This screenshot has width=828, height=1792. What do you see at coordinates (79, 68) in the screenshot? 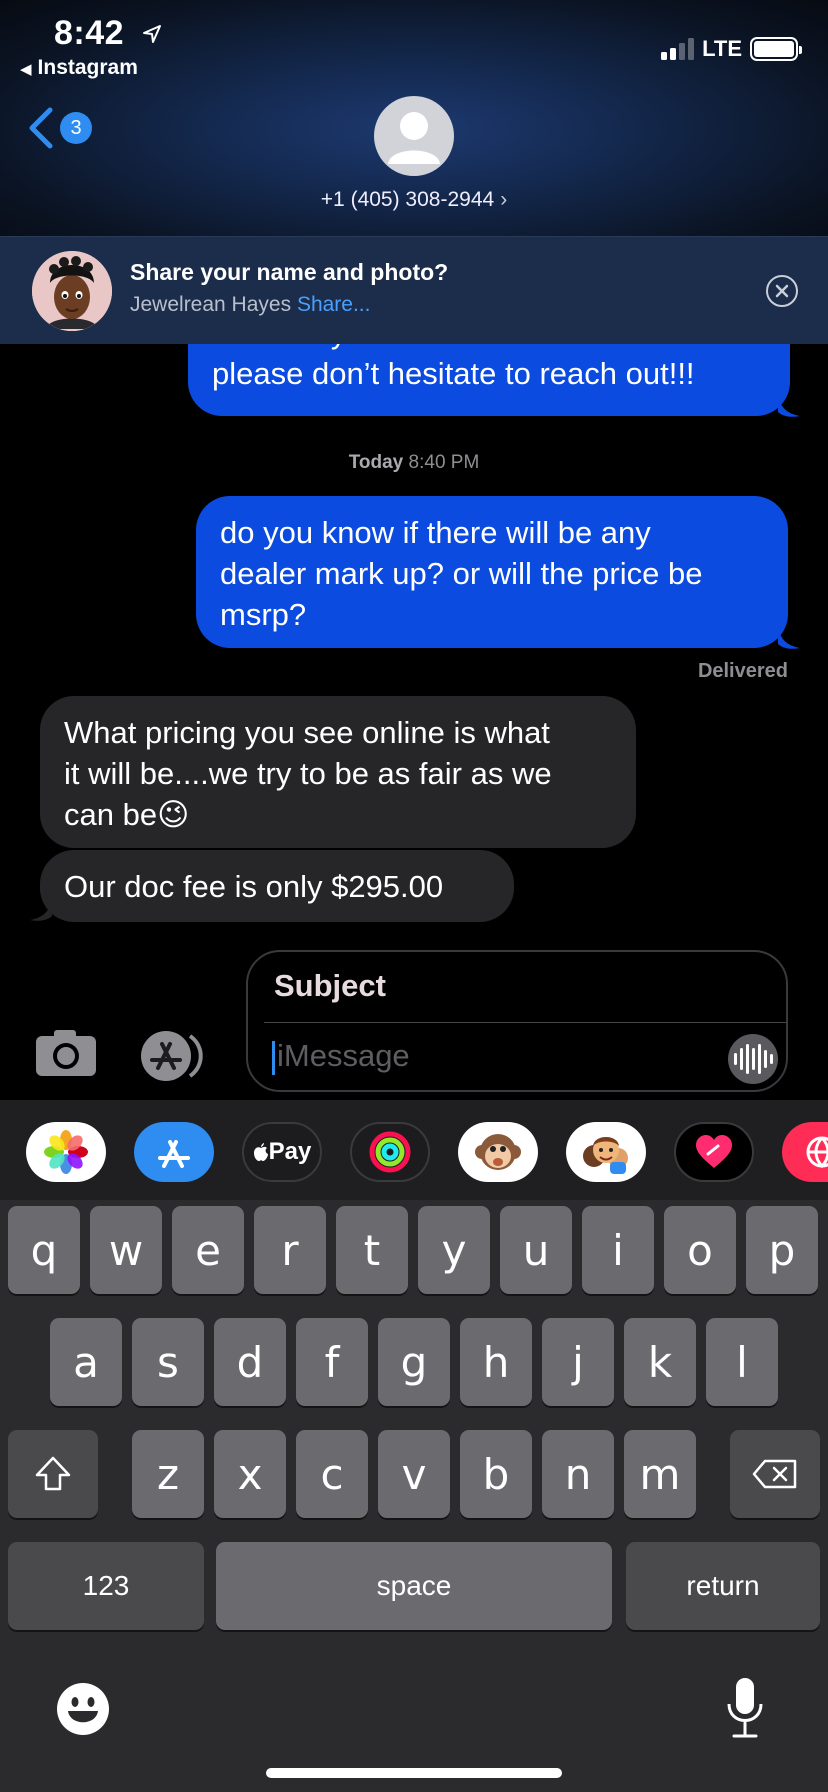
I see `back-to-app-link: ◀ Instagram` at bounding box center [79, 68].